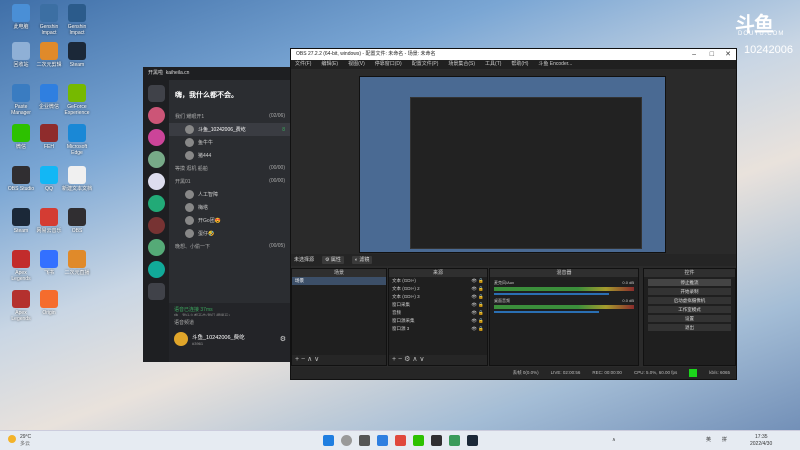 The image size is (800, 450). What do you see at coordinates (328, 440) in the screenshot?
I see `start-icon` at bounding box center [328, 440].